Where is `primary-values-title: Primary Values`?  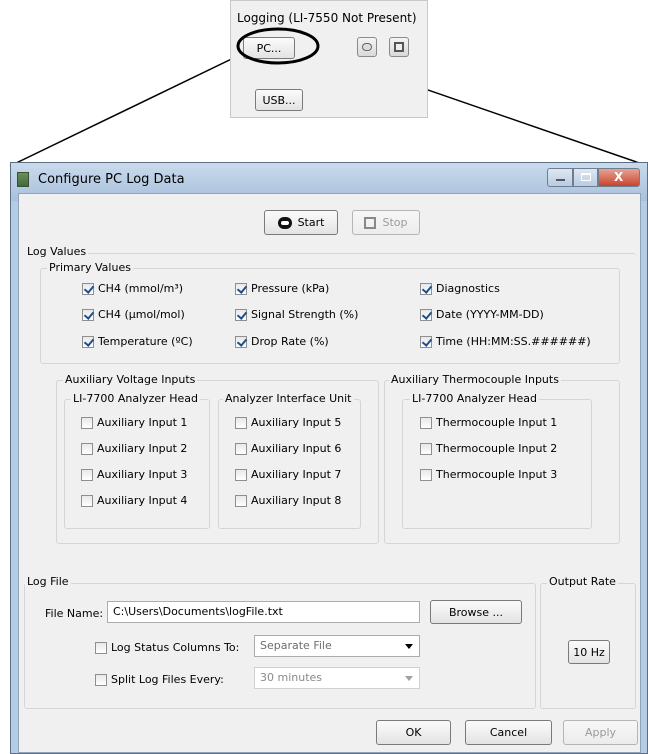 primary-values-title: Primary Values is located at coordinates (90, 267).